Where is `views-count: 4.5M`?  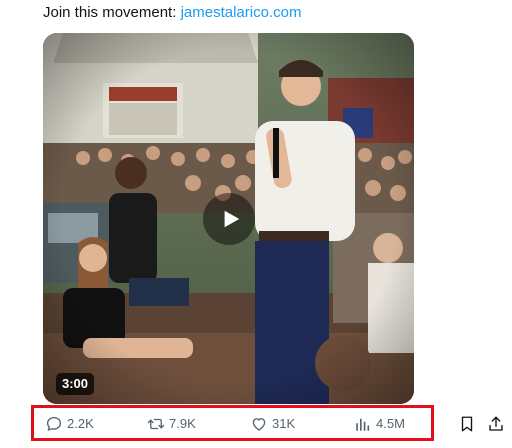
views-count: 4.5M is located at coordinates (390, 423).